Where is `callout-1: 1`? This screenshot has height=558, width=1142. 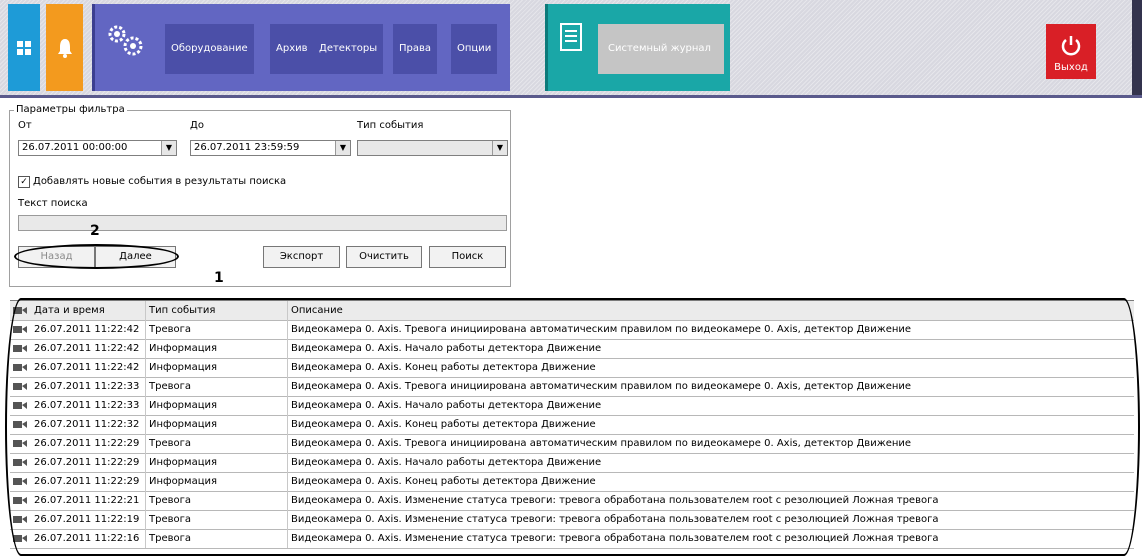 callout-1: 1 is located at coordinates (219, 278).